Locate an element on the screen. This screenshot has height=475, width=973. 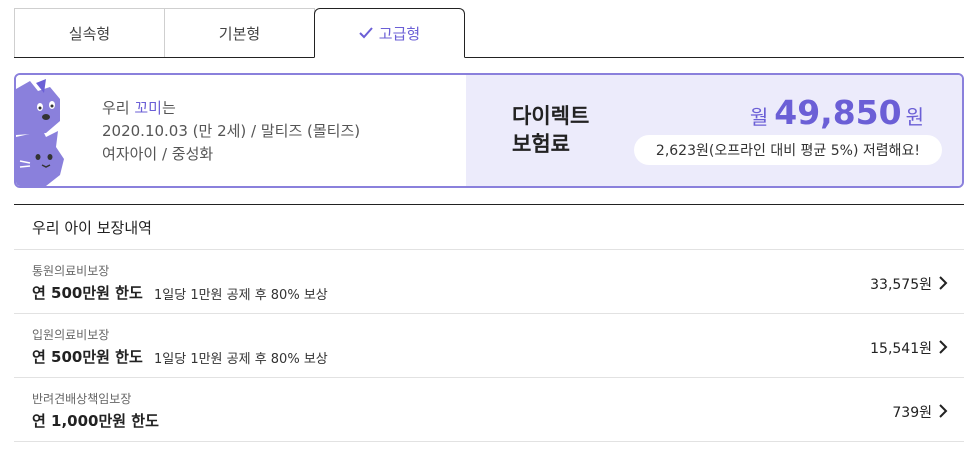
savings-badge: 2,623원(오프라인 대비 평균 5%) 저렴해요! is located at coordinates (787, 150).